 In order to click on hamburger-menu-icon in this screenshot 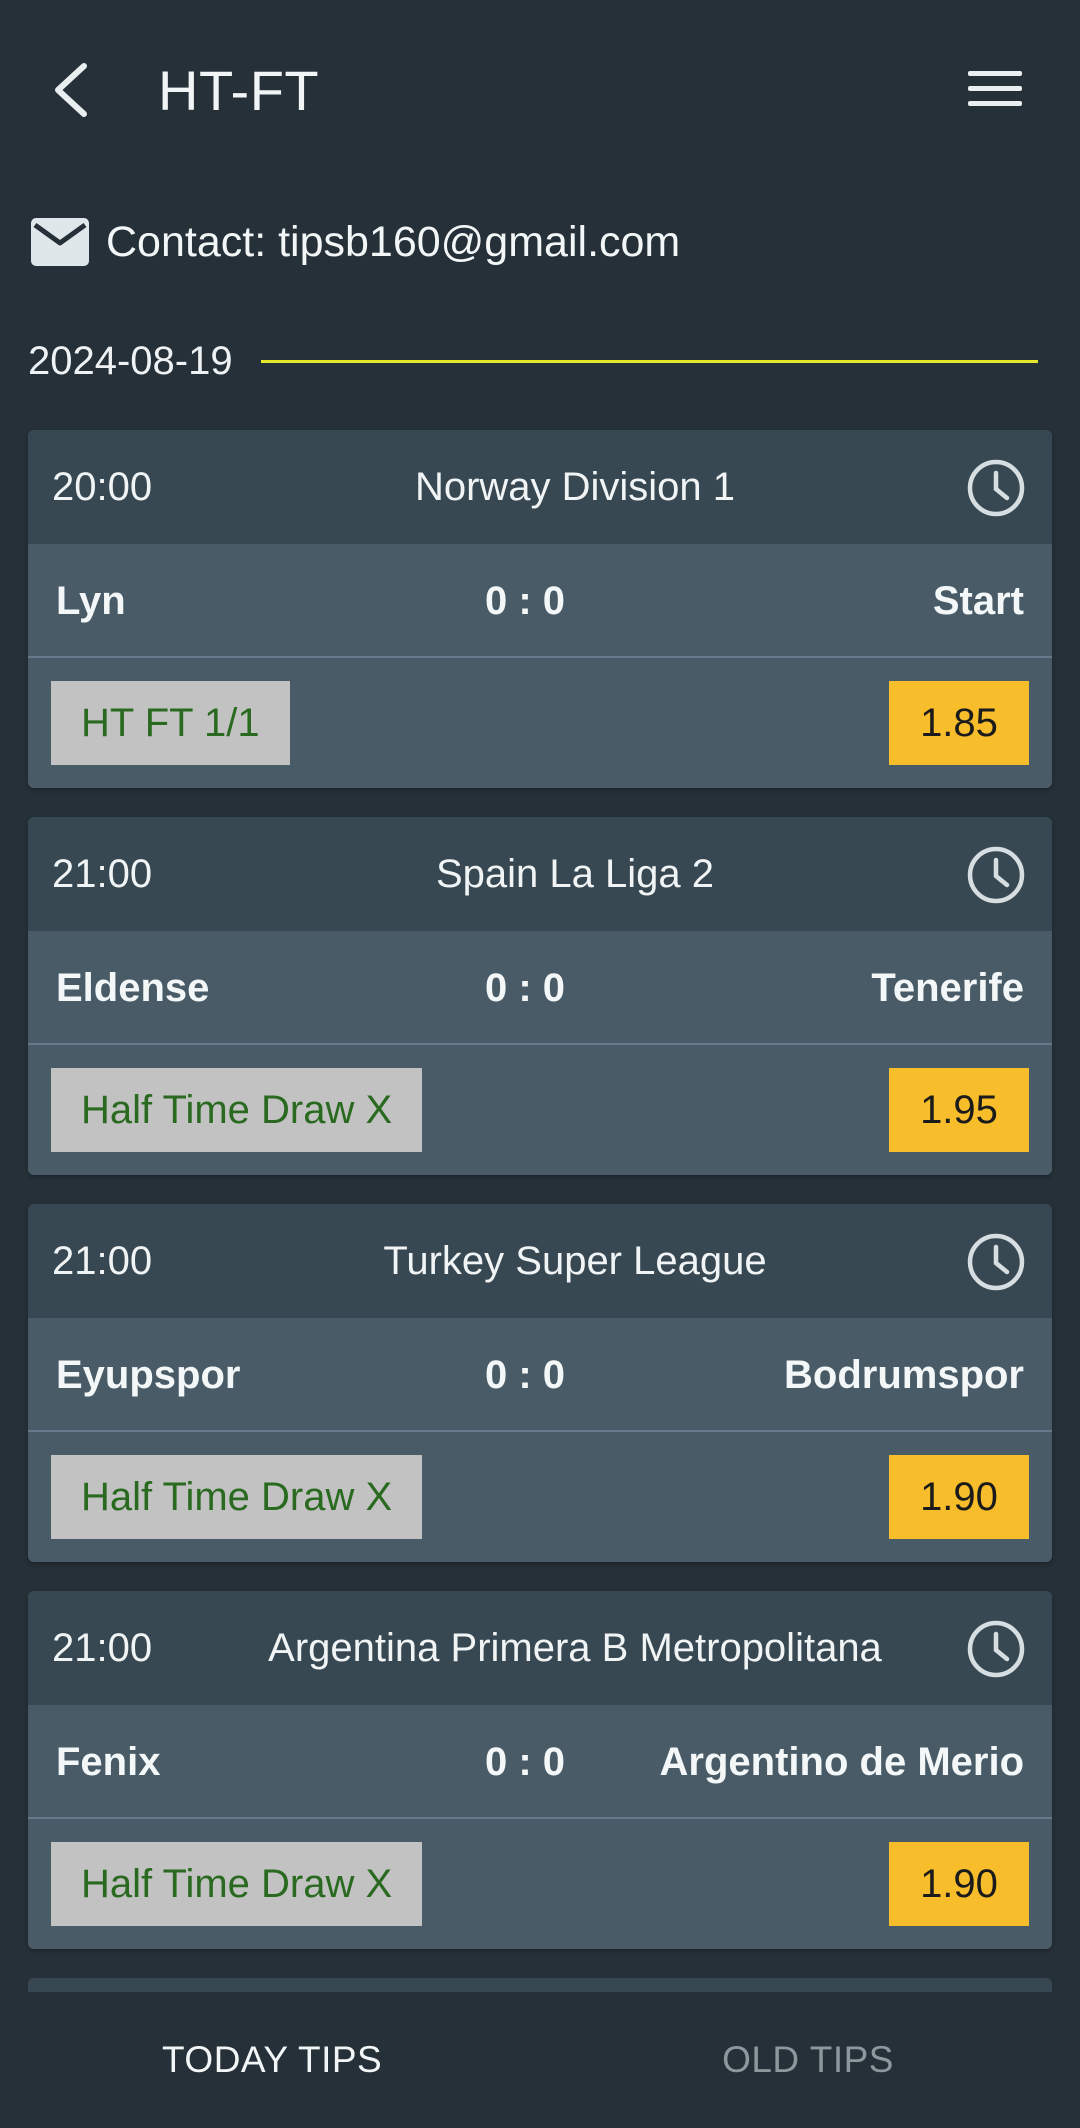, I will do `click(995, 88)`.